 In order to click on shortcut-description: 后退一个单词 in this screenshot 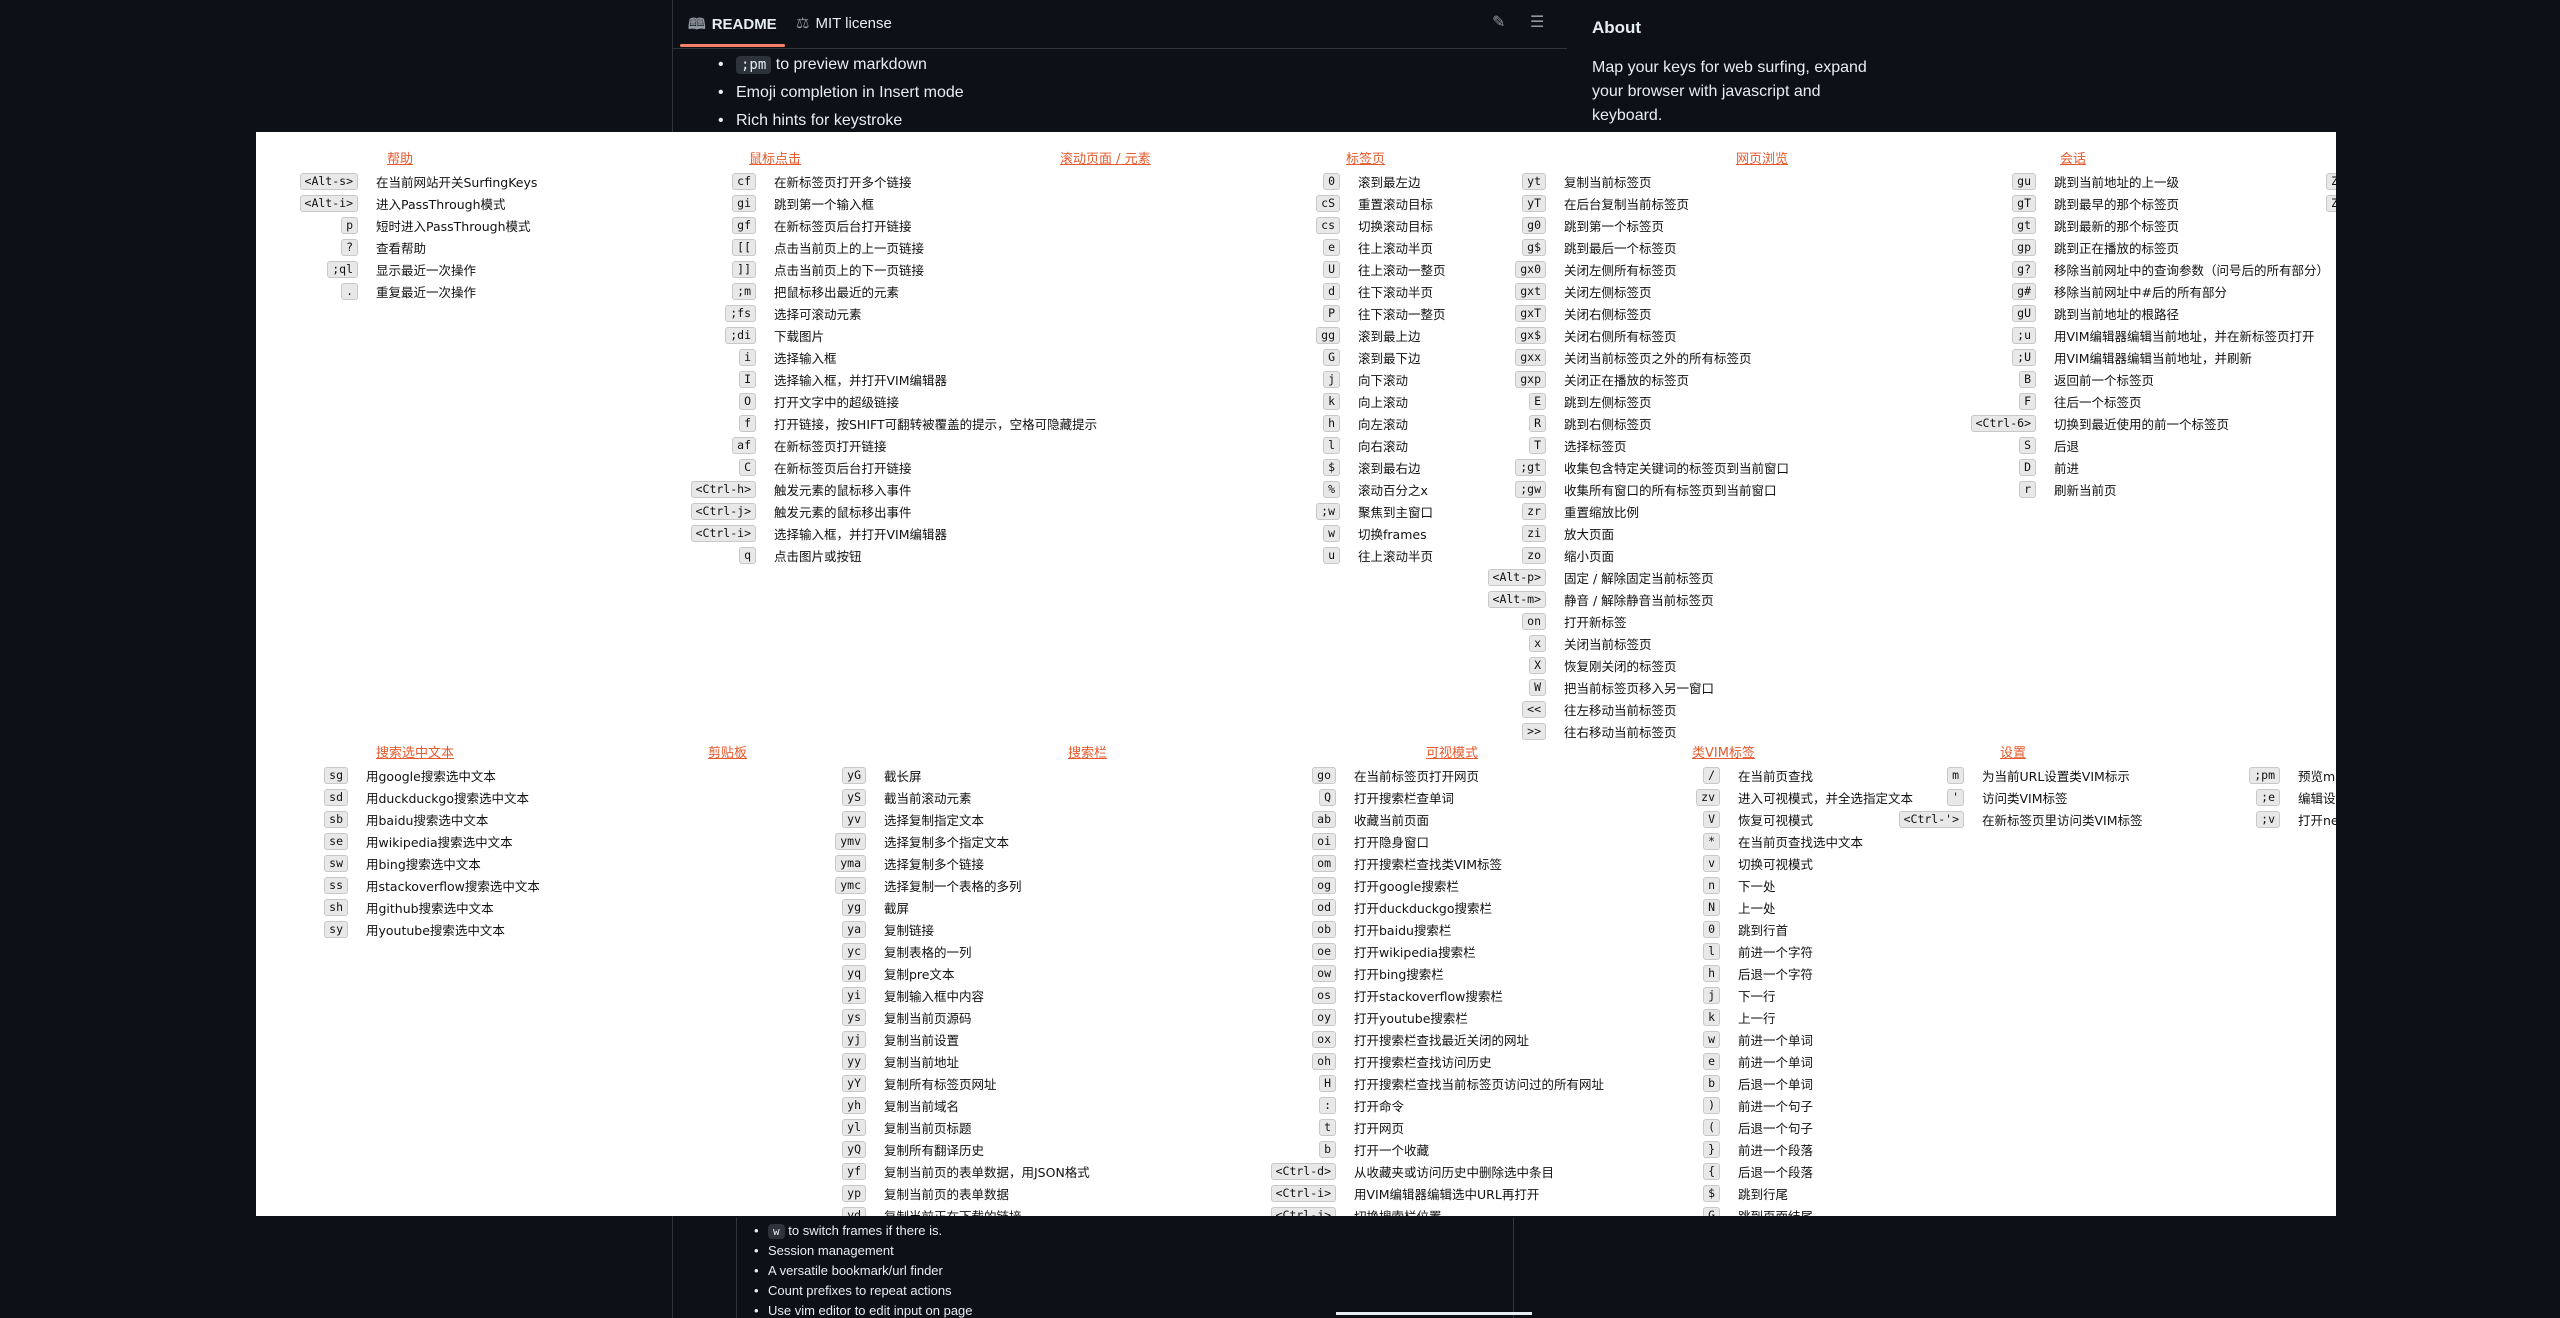, I will do `click(1776, 1084)`.